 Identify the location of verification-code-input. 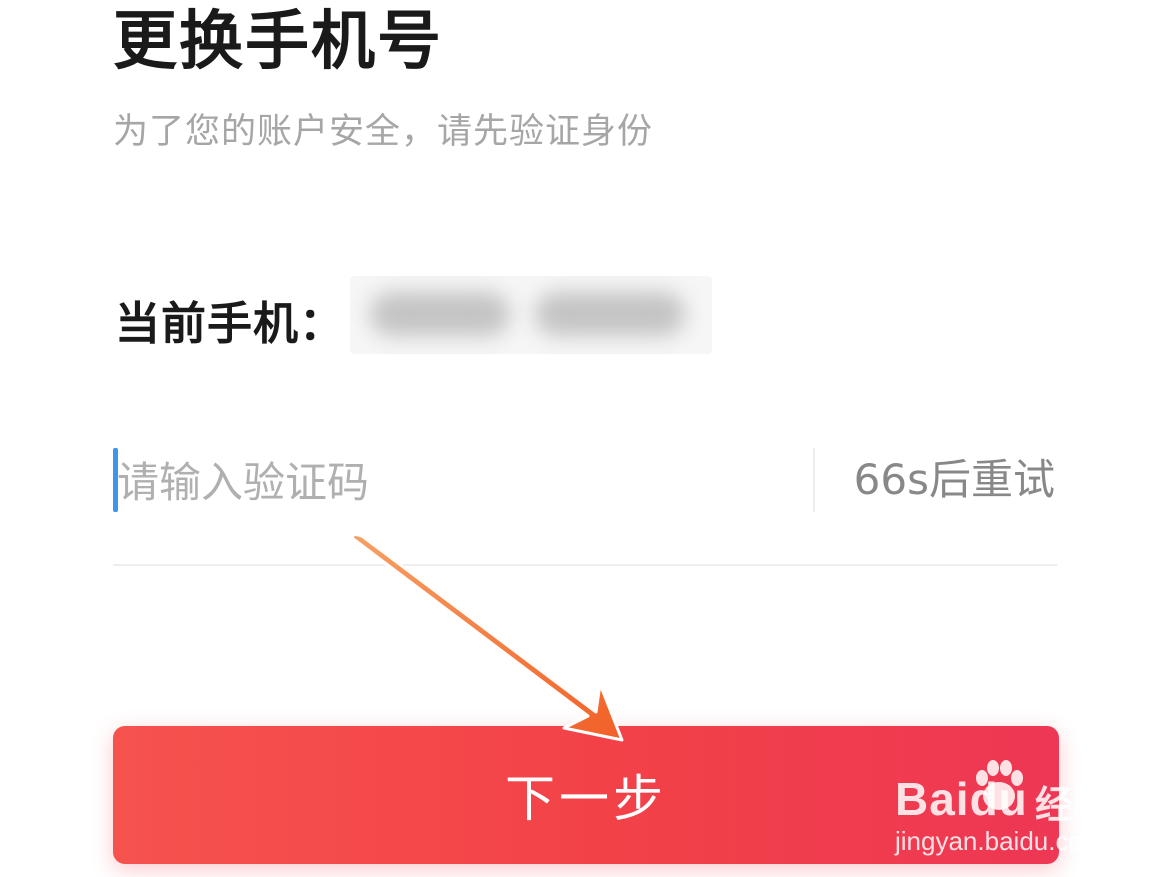
(460, 482).